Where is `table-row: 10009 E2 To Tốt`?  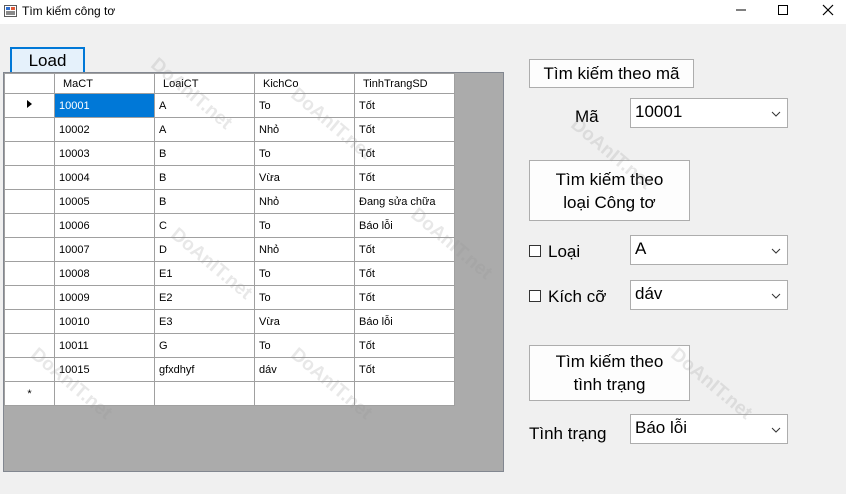
table-row: 10009 E2 To Tốt is located at coordinates (229, 297).